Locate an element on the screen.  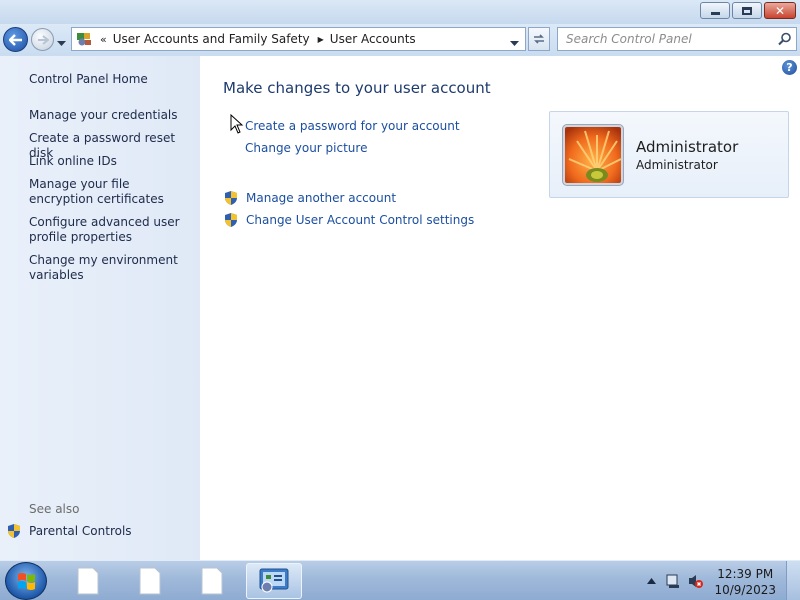
sidebar-item-environment-variables: Change my environment variables is located at coordinates (111, 268).